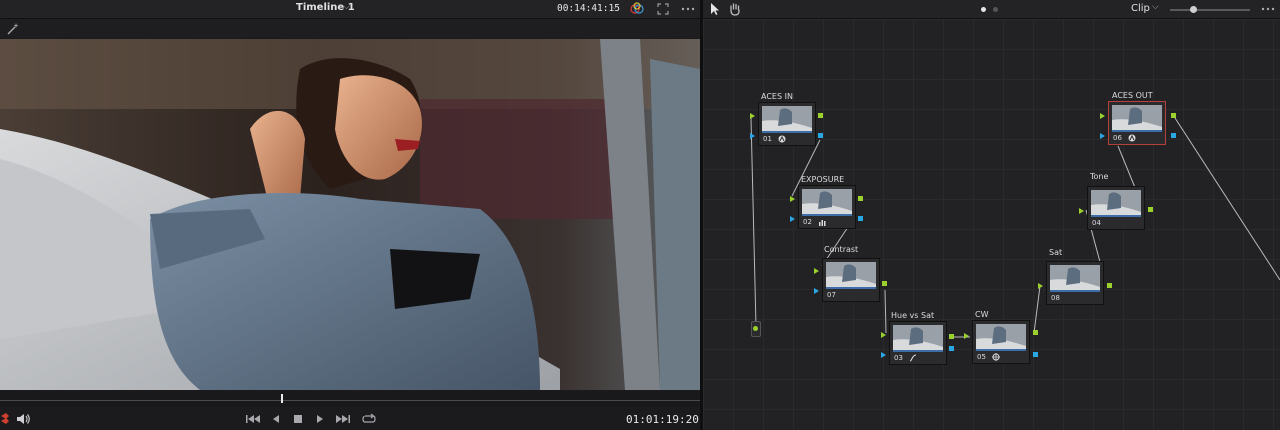 The image size is (1280, 430). I want to click on node-label: Tone, so click(1099, 176).